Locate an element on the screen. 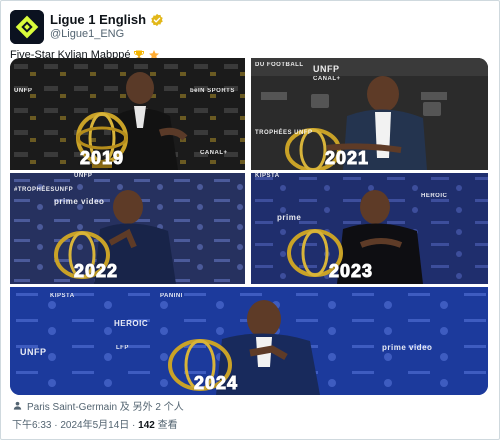 The width and height of the screenshot is (500, 440). tweet-meta: 下午6:33 · 2024年5月14日 · 142 查看 is located at coordinates (95, 423).